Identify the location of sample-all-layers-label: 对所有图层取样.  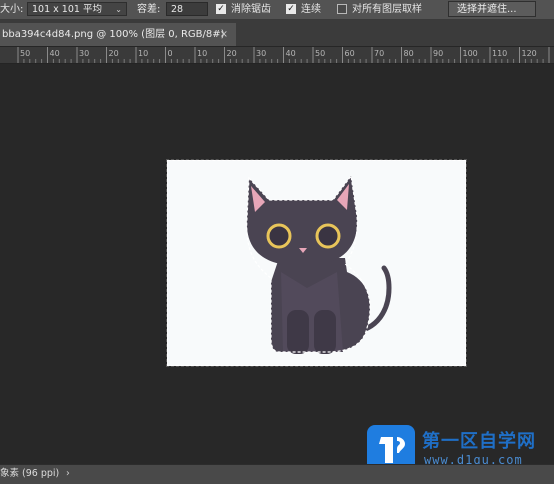
(387, 9).